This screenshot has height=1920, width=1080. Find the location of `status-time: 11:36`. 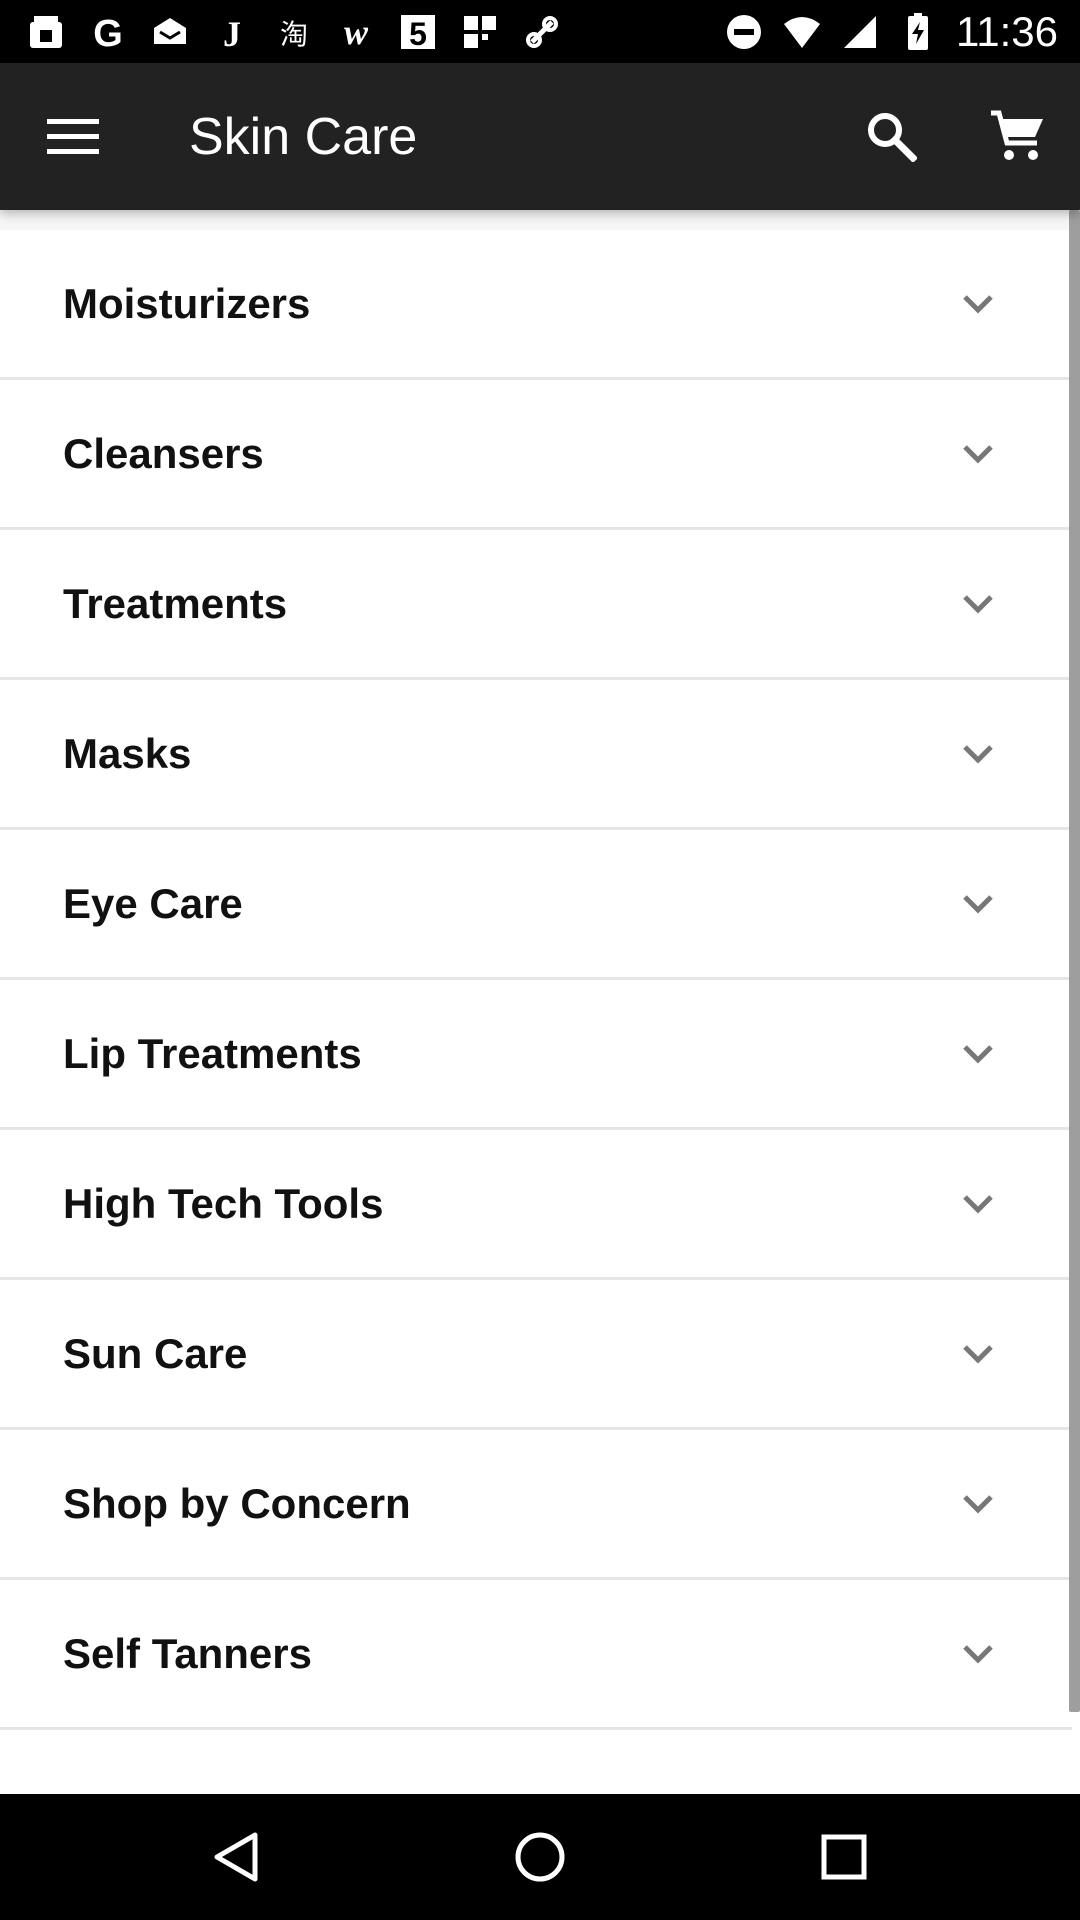

status-time: 11:36 is located at coordinates (1007, 31).